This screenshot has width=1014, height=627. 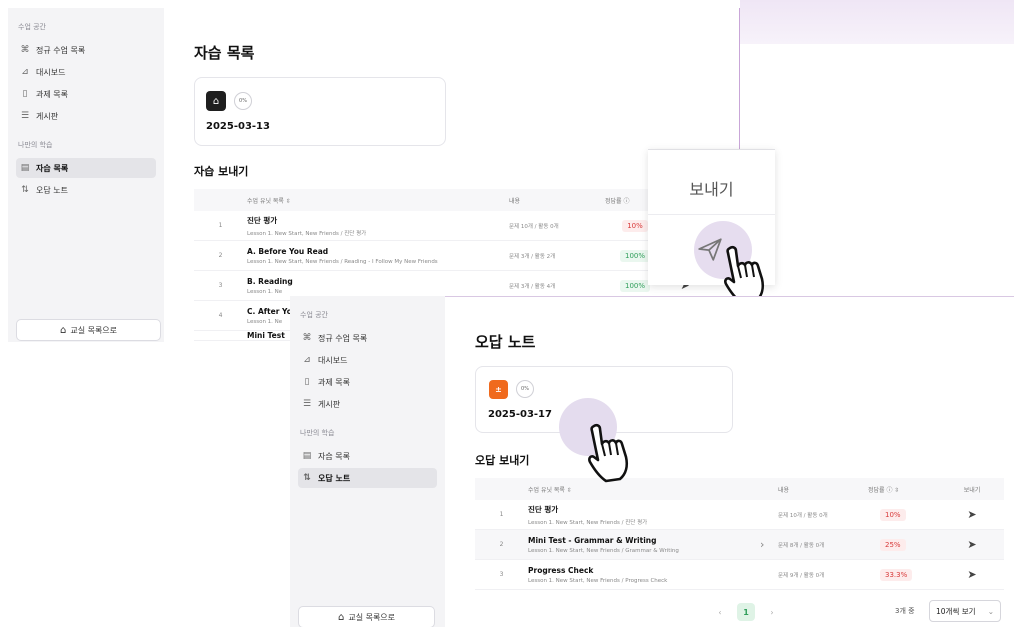 I want to click on accuracy-badge: 33.3%, so click(x=896, y=574).